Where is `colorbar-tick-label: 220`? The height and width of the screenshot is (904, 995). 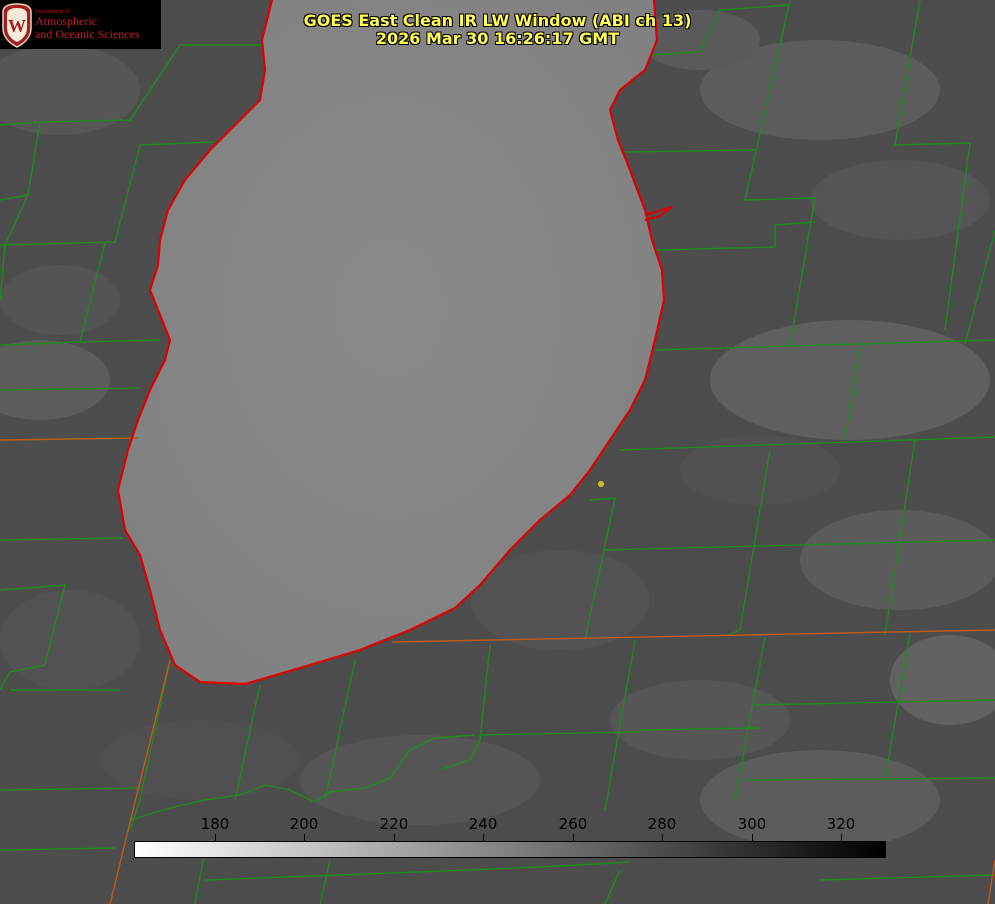
colorbar-tick-label: 220 is located at coordinates (394, 824).